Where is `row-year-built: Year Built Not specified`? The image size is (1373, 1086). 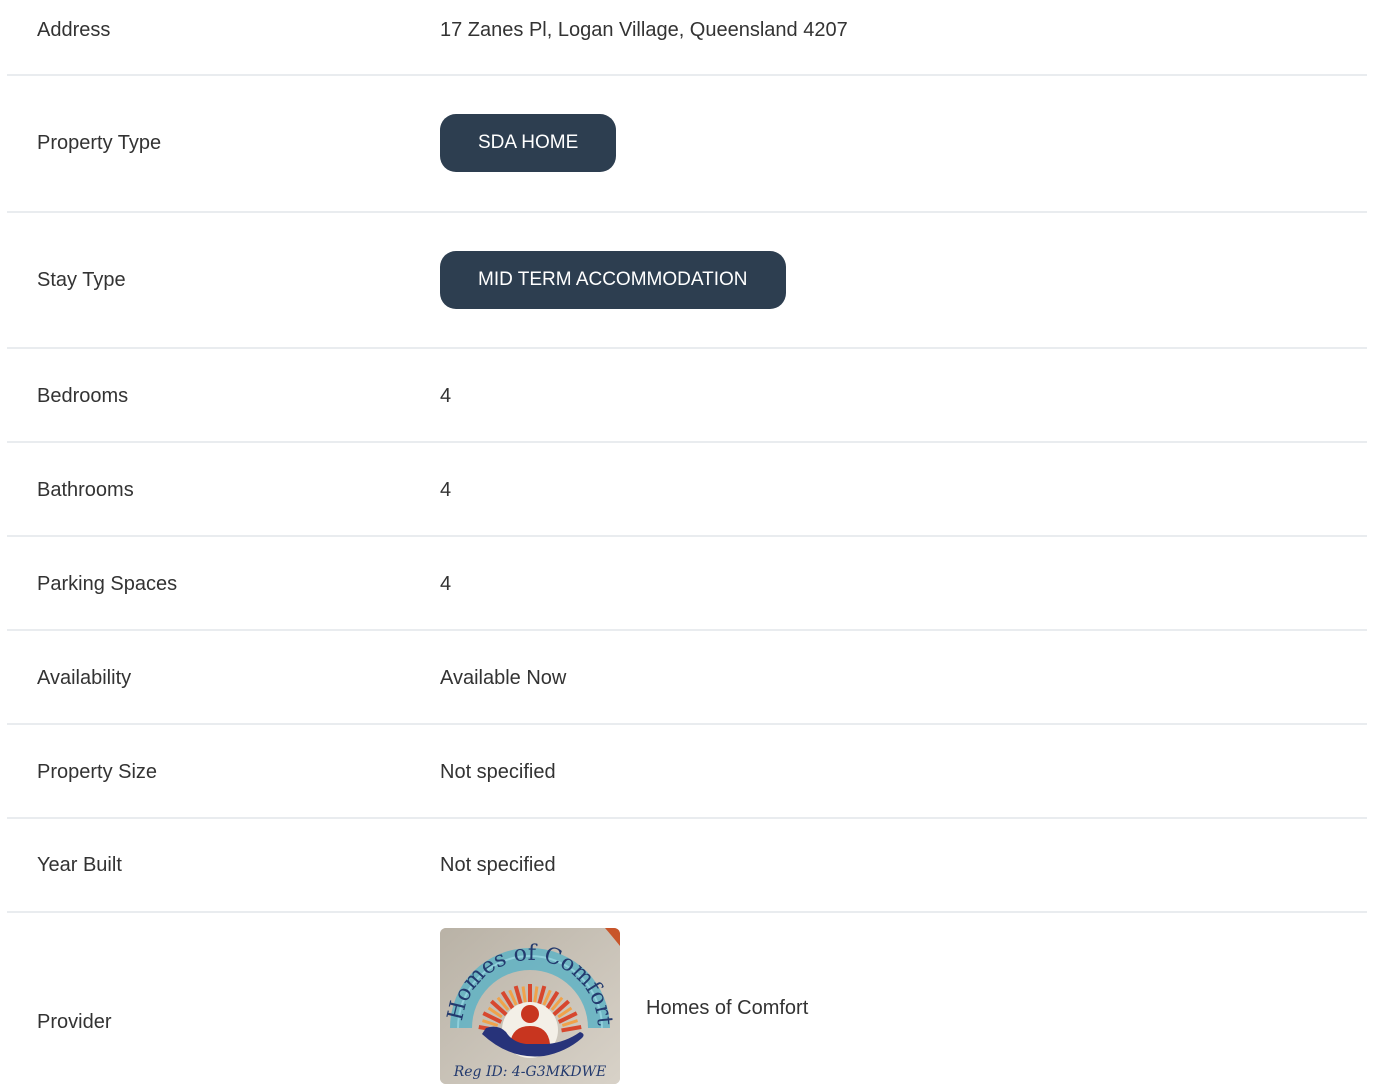
row-year-built: Year Built Not specified is located at coordinates (687, 866).